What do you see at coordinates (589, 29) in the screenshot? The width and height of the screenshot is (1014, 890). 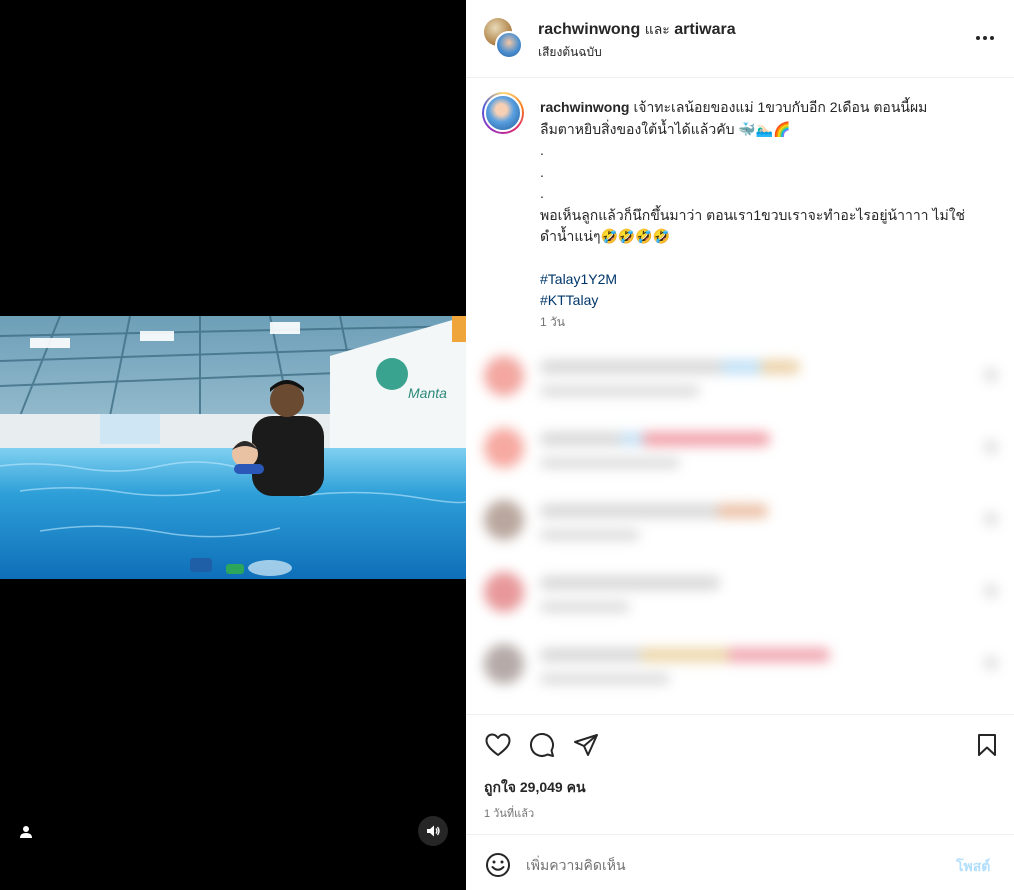 I see `author-link-1: rachwinwong` at bounding box center [589, 29].